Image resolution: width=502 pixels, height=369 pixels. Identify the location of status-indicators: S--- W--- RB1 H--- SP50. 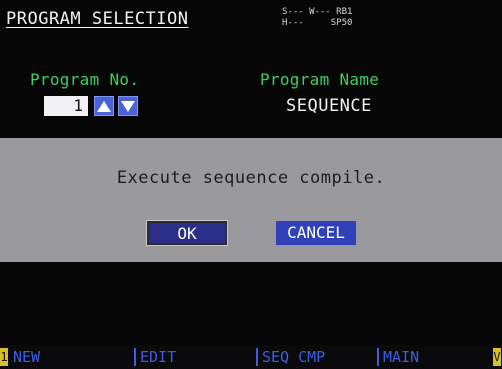
(317, 18).